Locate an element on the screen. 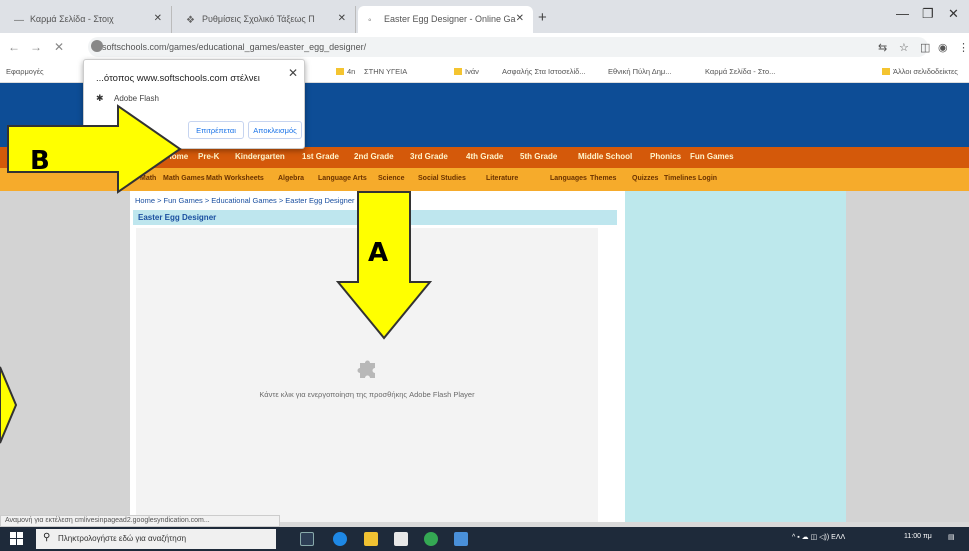 Image resolution: width=969 pixels, height=551 pixels. chrome-icon is located at coordinates (431, 539).